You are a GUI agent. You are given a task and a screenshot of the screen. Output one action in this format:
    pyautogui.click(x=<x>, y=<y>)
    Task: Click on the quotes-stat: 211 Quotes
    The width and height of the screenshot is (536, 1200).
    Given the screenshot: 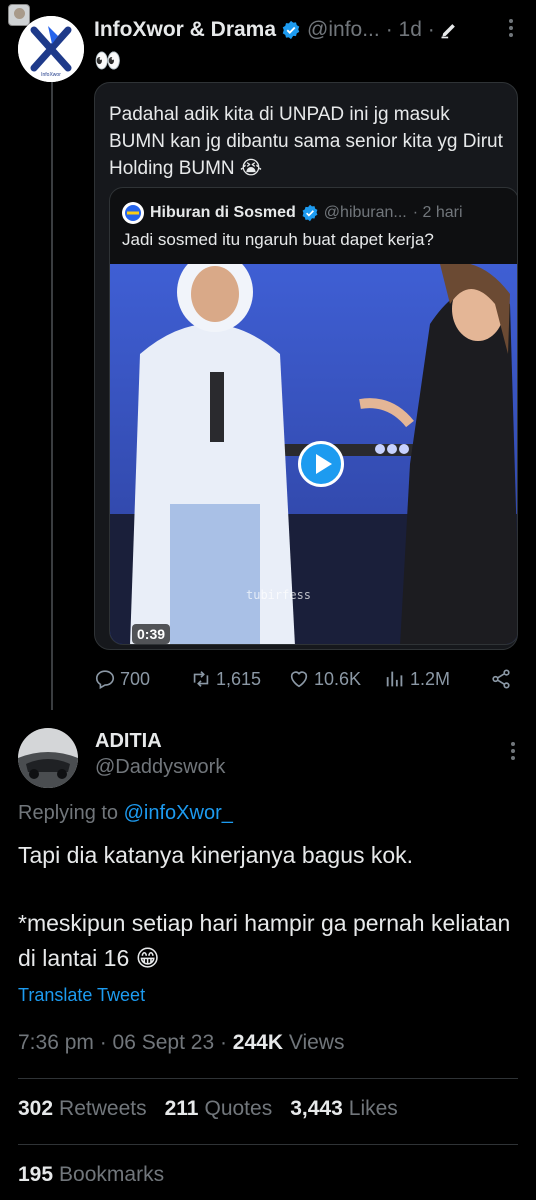 What is the action you would take?
    pyautogui.click(x=219, y=1109)
    